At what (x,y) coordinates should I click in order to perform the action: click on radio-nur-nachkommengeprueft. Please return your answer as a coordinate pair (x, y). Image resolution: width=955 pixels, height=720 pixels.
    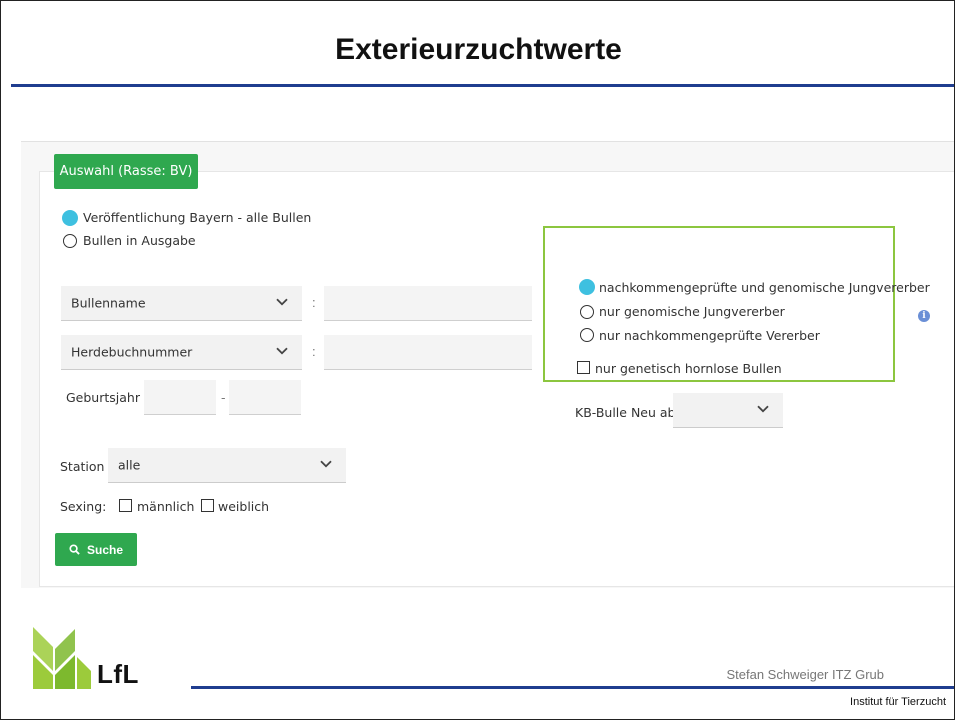
    Looking at the image, I should click on (587, 335).